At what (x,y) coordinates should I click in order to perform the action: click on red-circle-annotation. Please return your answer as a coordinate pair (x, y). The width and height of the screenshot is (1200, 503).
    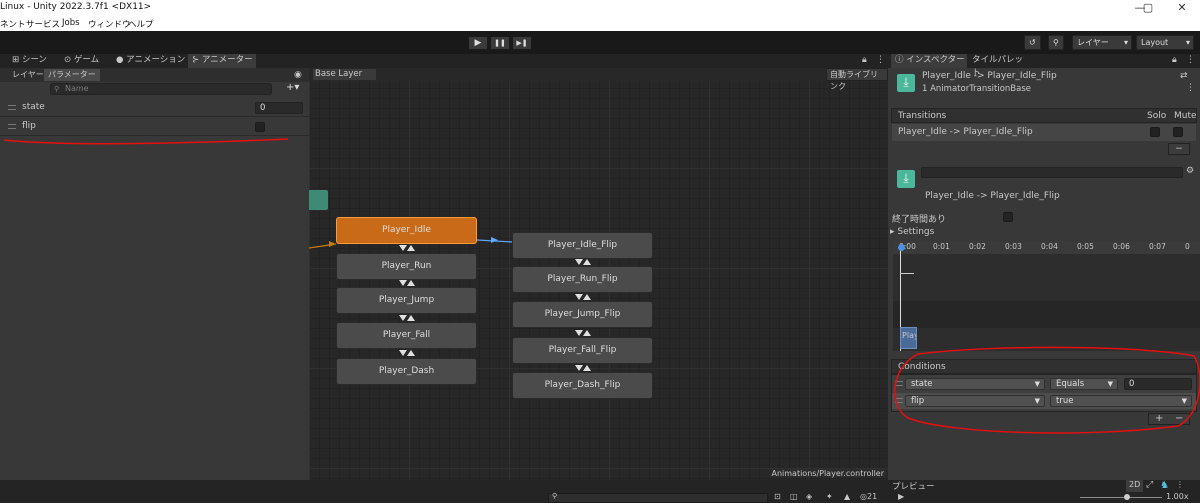
    Looking at the image, I should click on (1047, 390).